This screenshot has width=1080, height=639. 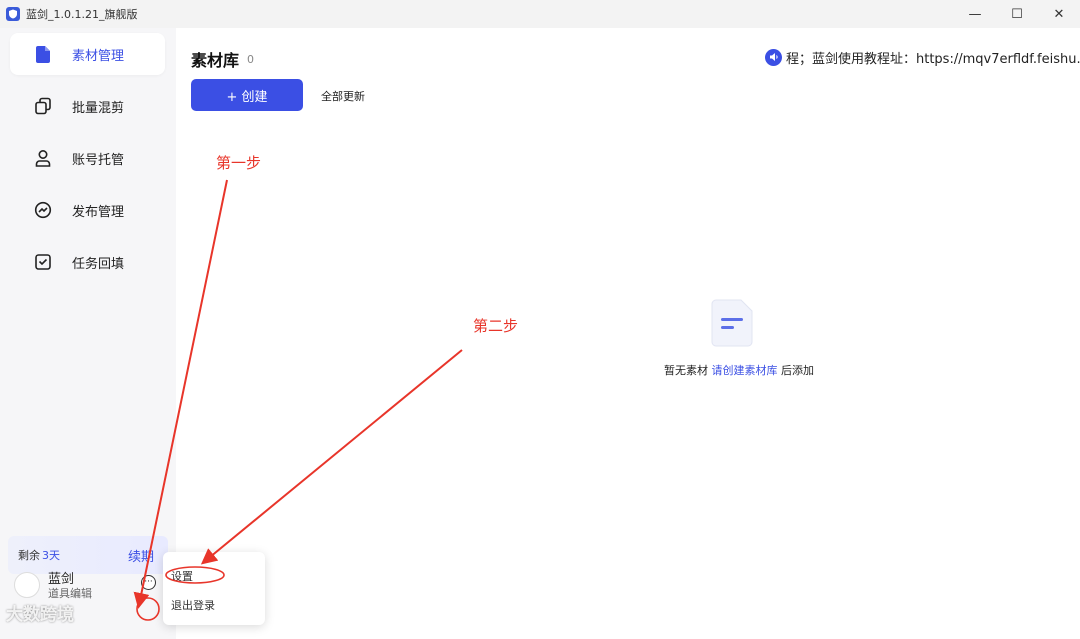 What do you see at coordinates (540, 14) in the screenshot?
I see `title-bar: 蓝剑_1.0.1.21_旗舰版 — ☐ ✕` at bounding box center [540, 14].